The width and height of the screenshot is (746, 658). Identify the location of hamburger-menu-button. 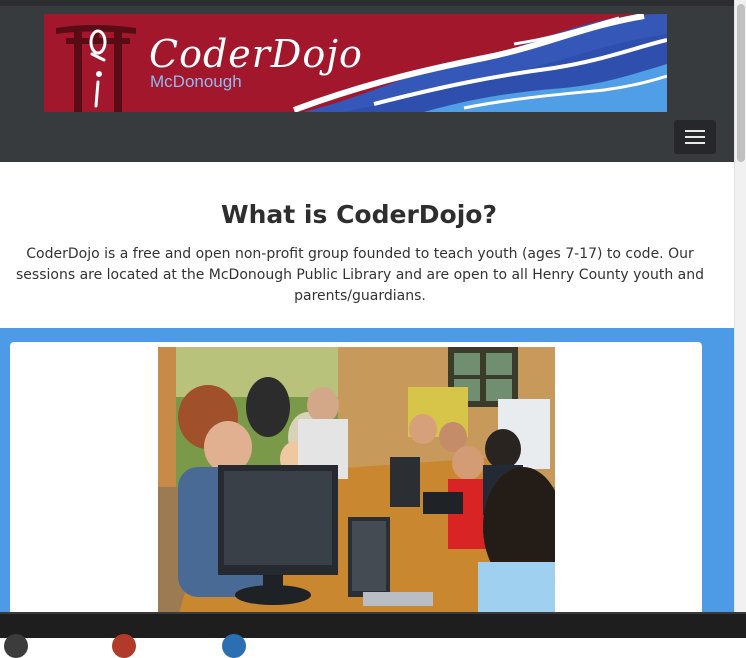
(695, 137).